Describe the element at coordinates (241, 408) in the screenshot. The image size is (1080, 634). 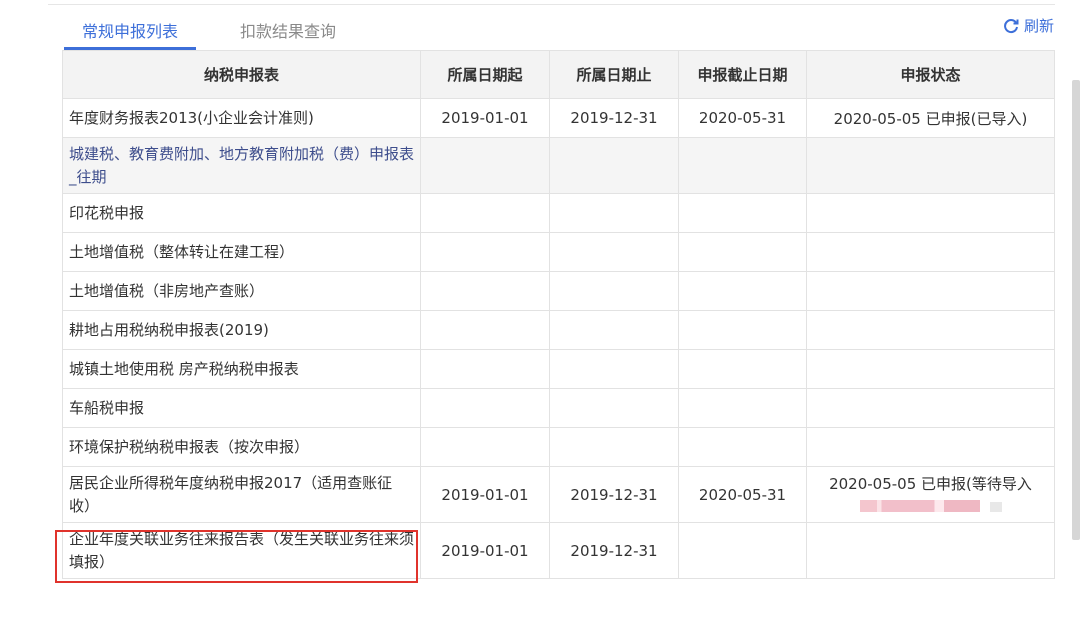
I see `form-name: 车船税申报` at that location.